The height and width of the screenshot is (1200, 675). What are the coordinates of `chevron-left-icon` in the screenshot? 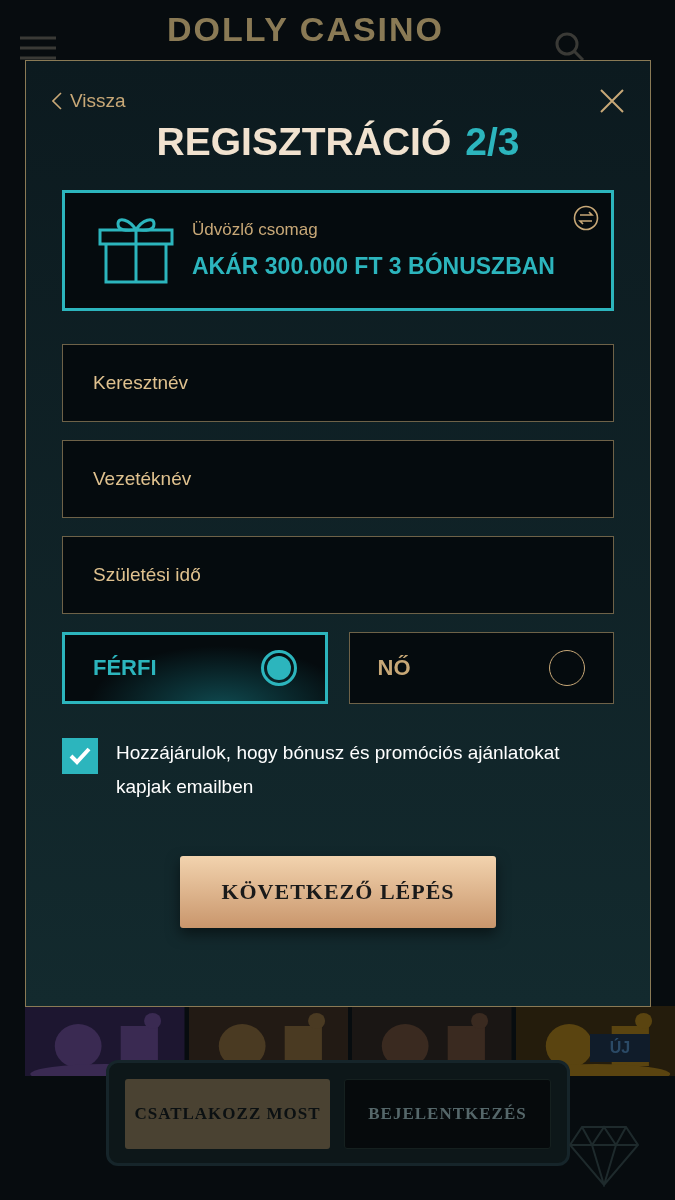 It's located at (57, 101).